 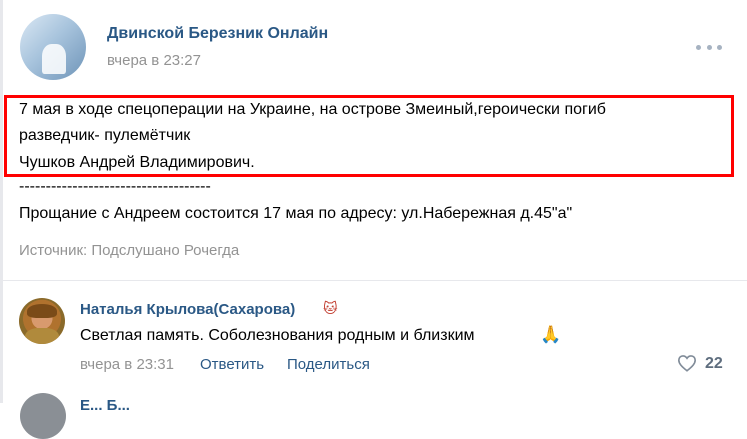 I want to click on comment-author-avatar, so click(x=42, y=321).